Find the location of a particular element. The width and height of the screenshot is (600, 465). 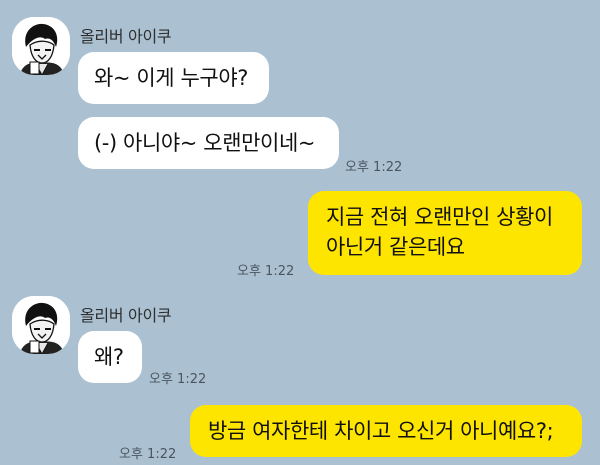

my-message-bubble: 방금 여자한테 차이고 오신거 아니예요?; is located at coordinates (386, 431).